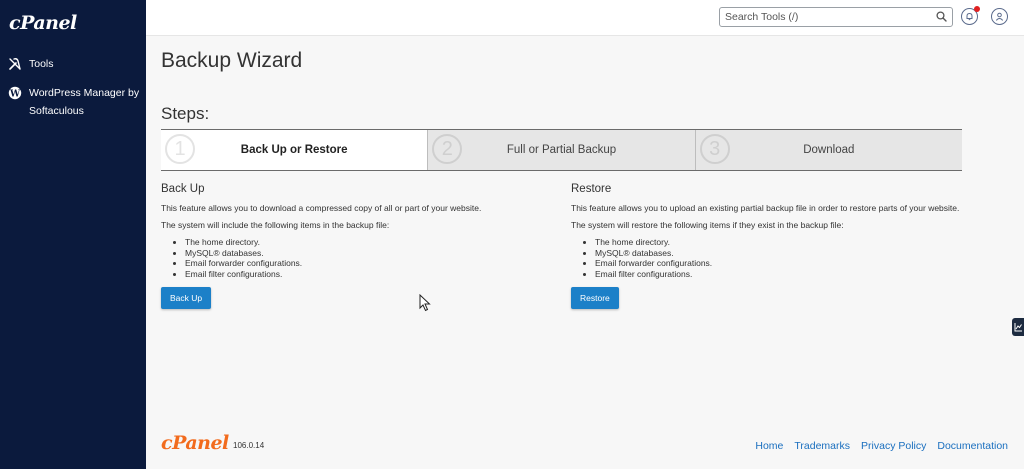 This screenshot has height=469, width=1024. What do you see at coordinates (585, 18) in the screenshot?
I see `topbar` at bounding box center [585, 18].